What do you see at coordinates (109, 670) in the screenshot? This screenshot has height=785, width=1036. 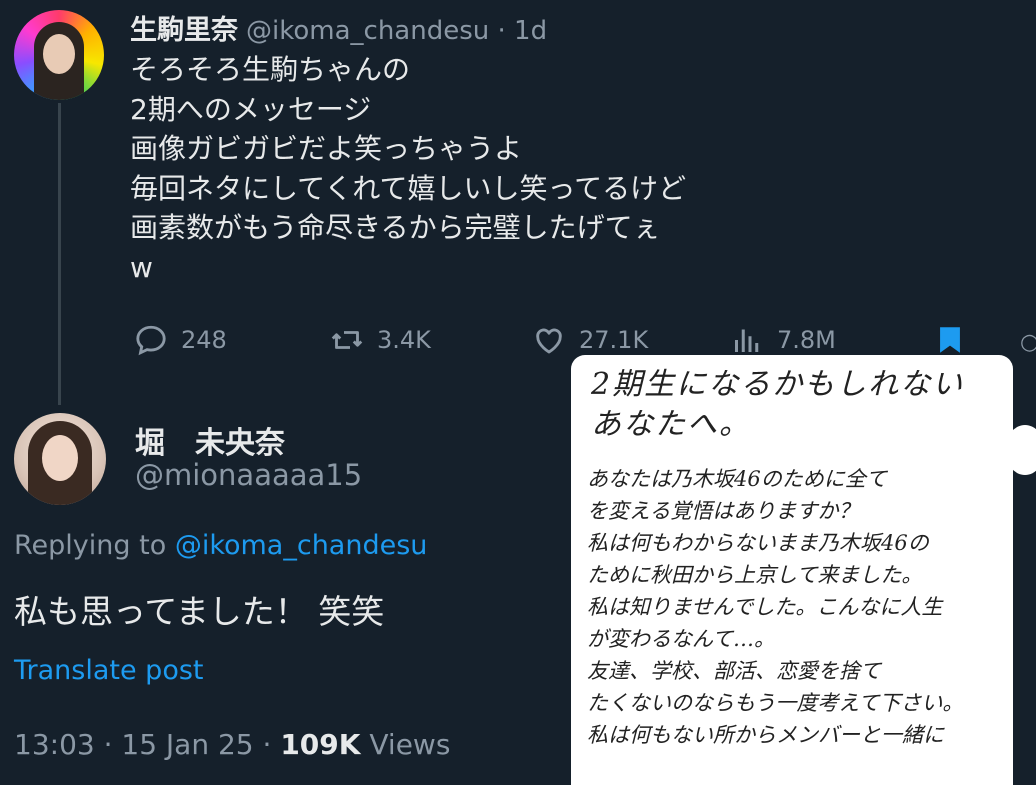 I see `translate-post-link: Translate post` at bounding box center [109, 670].